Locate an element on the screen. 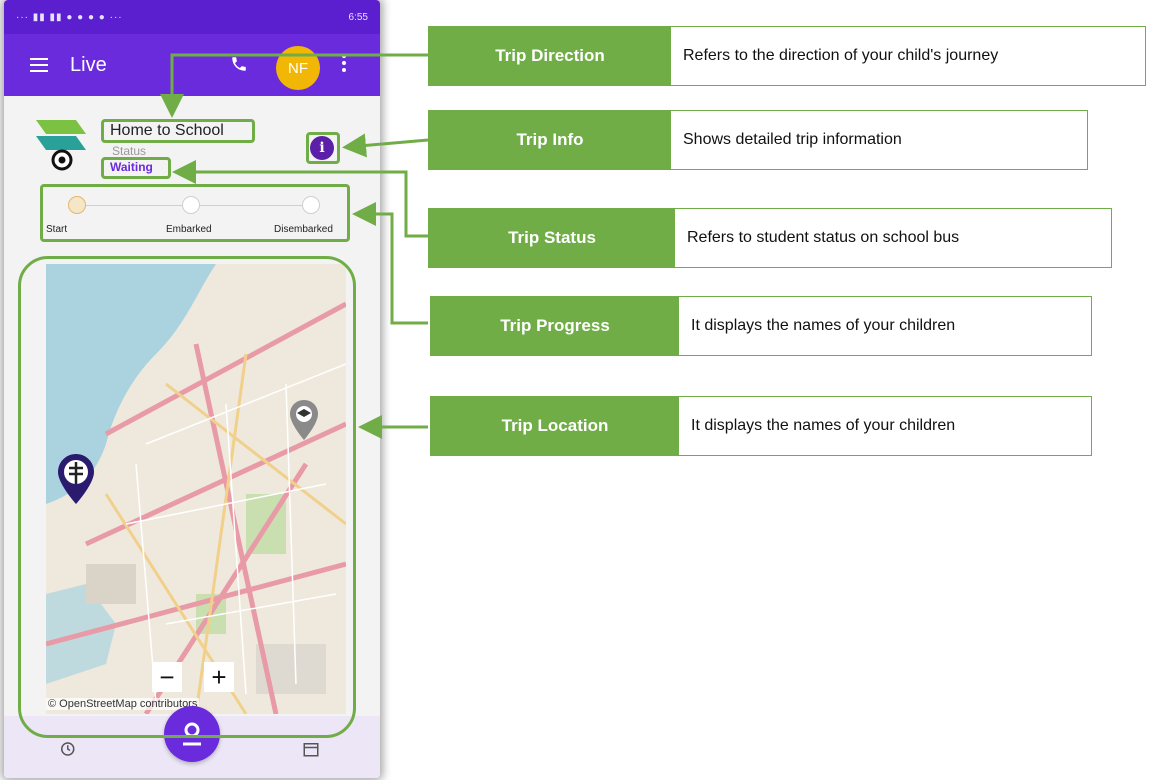 The width and height of the screenshot is (1167, 780). callout-label: Trip Direction is located at coordinates (550, 56).